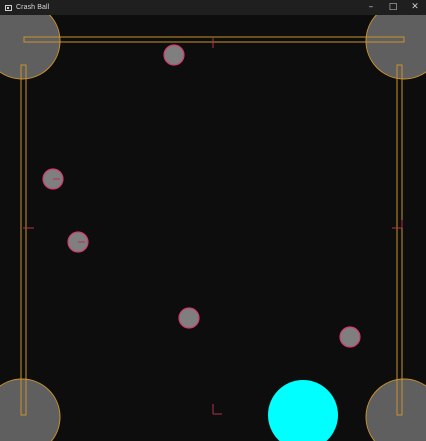 This screenshot has width=426, height=441. What do you see at coordinates (217, 409) in the screenshot?
I see `marker-bottom` at bounding box center [217, 409].